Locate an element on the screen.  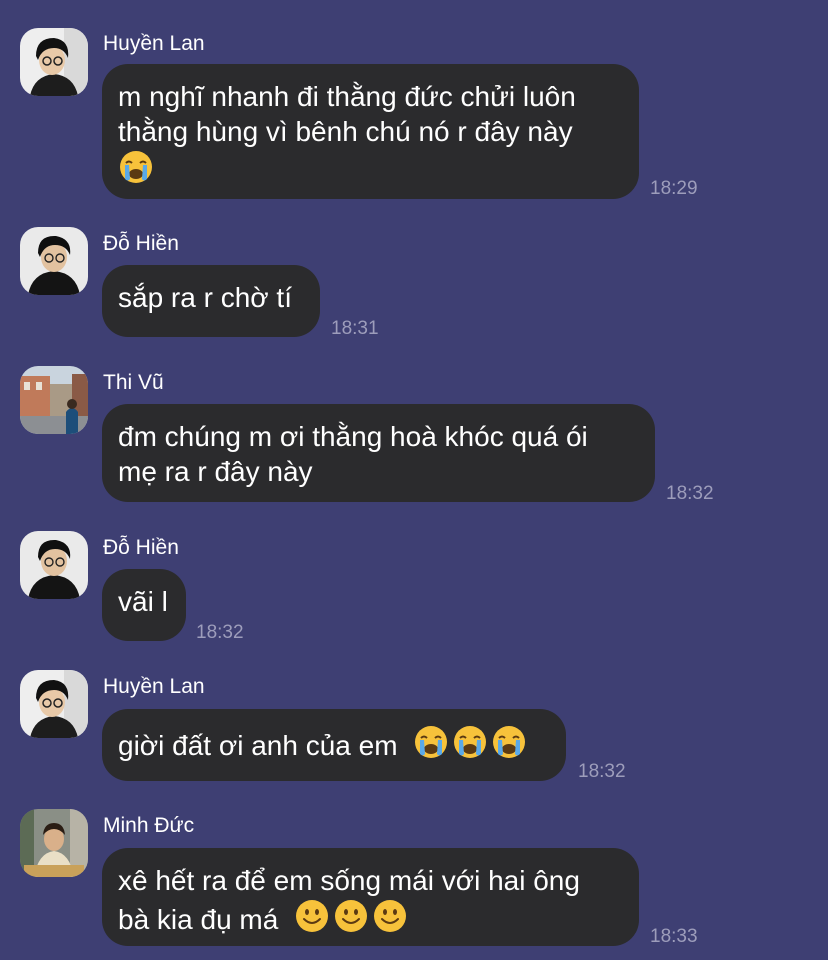
timestamp: 18:33 is located at coordinates (674, 936).